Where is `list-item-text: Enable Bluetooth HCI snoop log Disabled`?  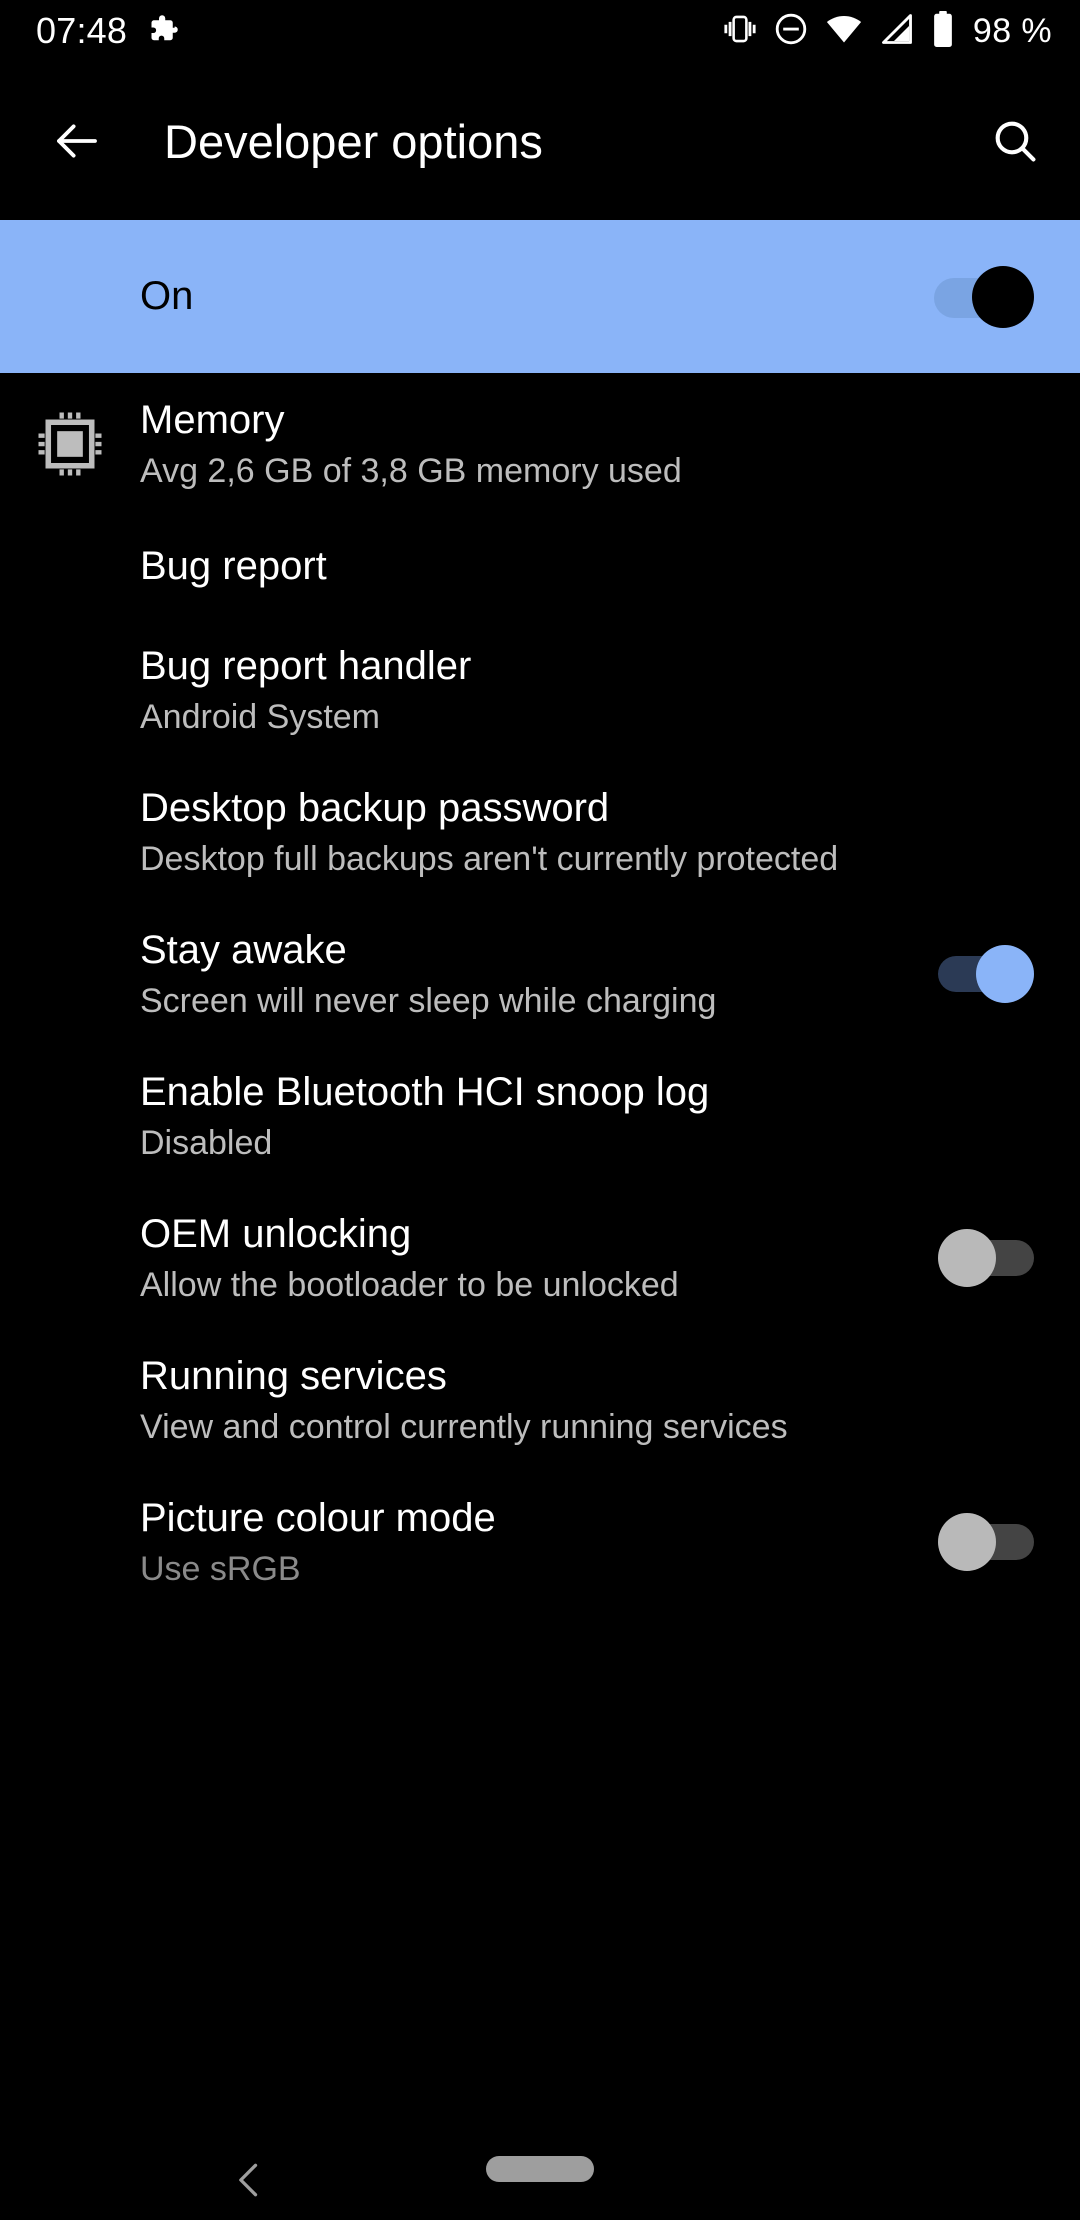 list-item-text: Enable Bluetooth HCI snoop log Disabled is located at coordinates (587, 1116).